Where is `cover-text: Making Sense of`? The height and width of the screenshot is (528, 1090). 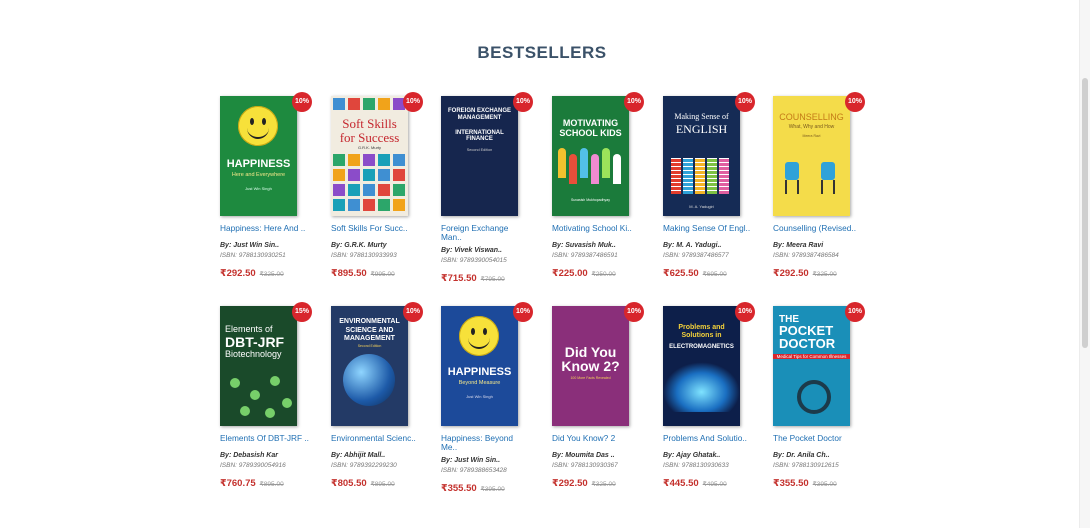
cover-text: Making Sense of is located at coordinates (701, 116).